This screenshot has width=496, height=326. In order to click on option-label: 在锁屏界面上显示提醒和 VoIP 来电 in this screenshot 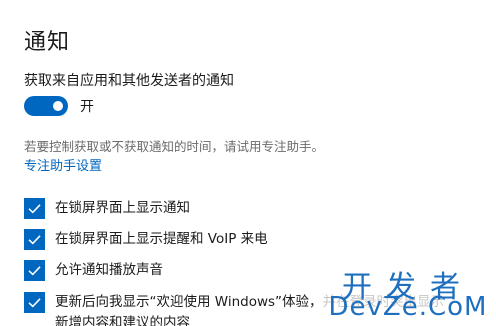, I will do `click(161, 239)`.